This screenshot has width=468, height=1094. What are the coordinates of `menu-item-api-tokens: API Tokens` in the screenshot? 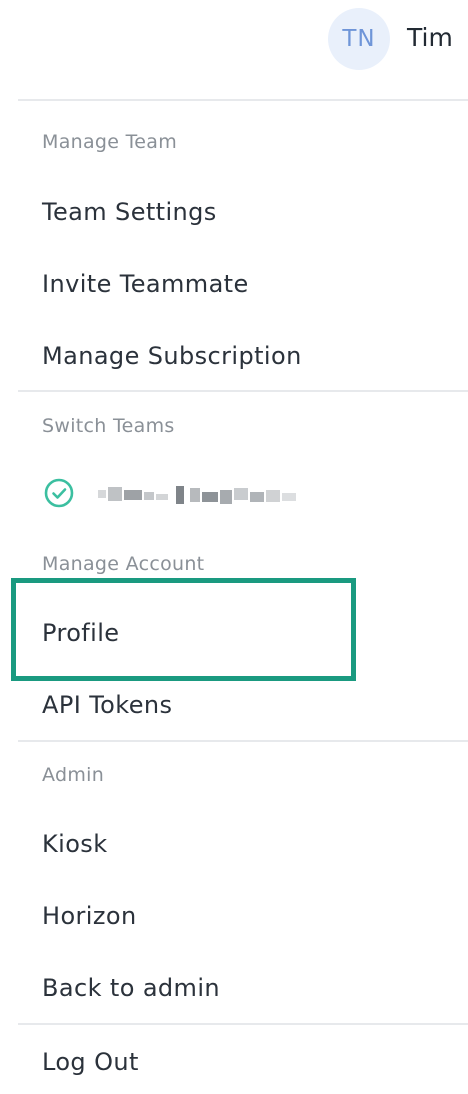 It's located at (107, 705).